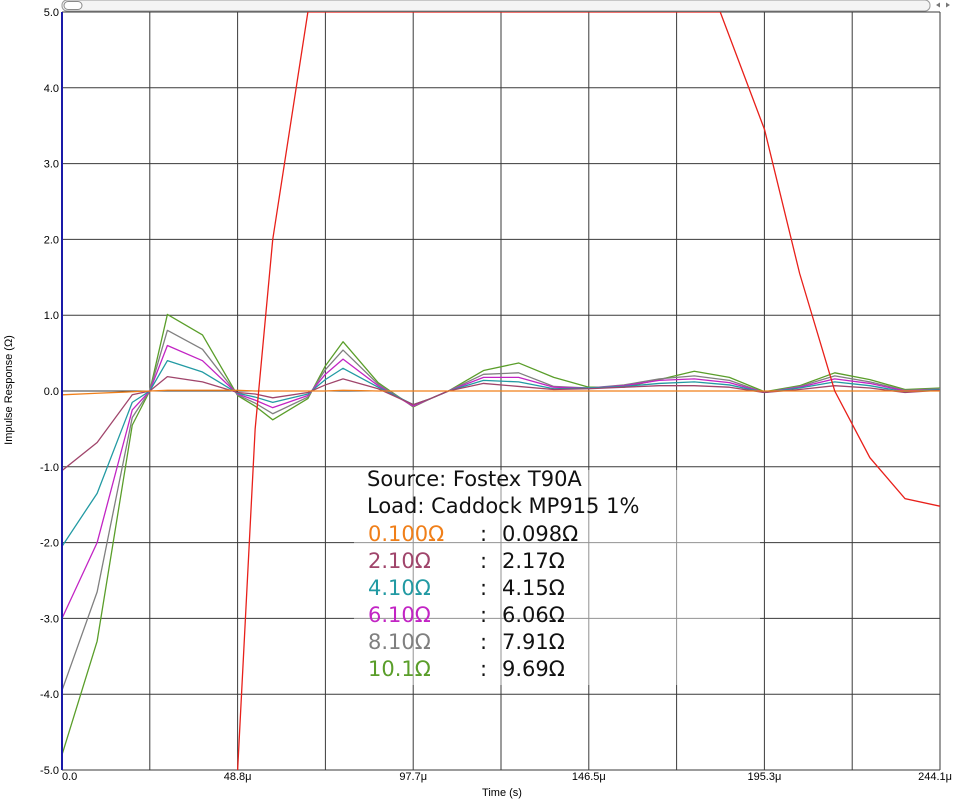  I want to click on x-tick-label: 48.8μ, so click(238, 777).